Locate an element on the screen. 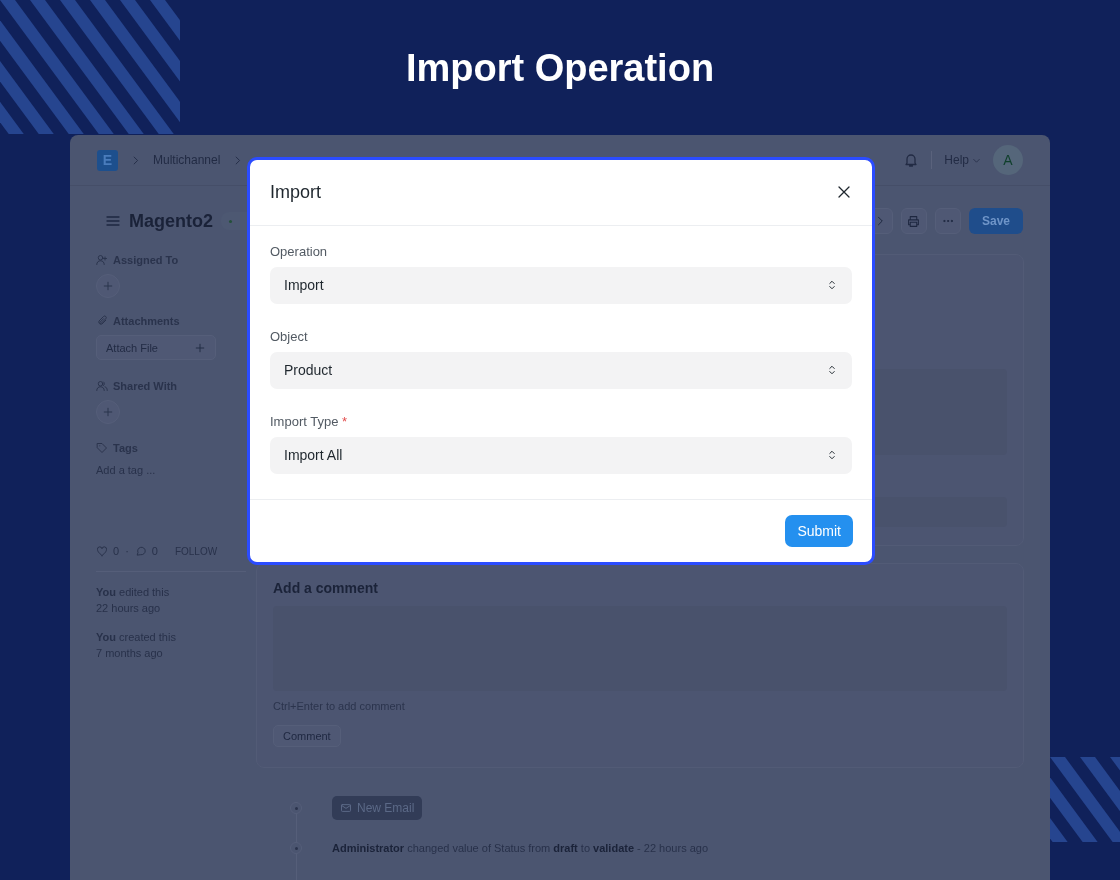  printer-icon is located at coordinates (914, 221).